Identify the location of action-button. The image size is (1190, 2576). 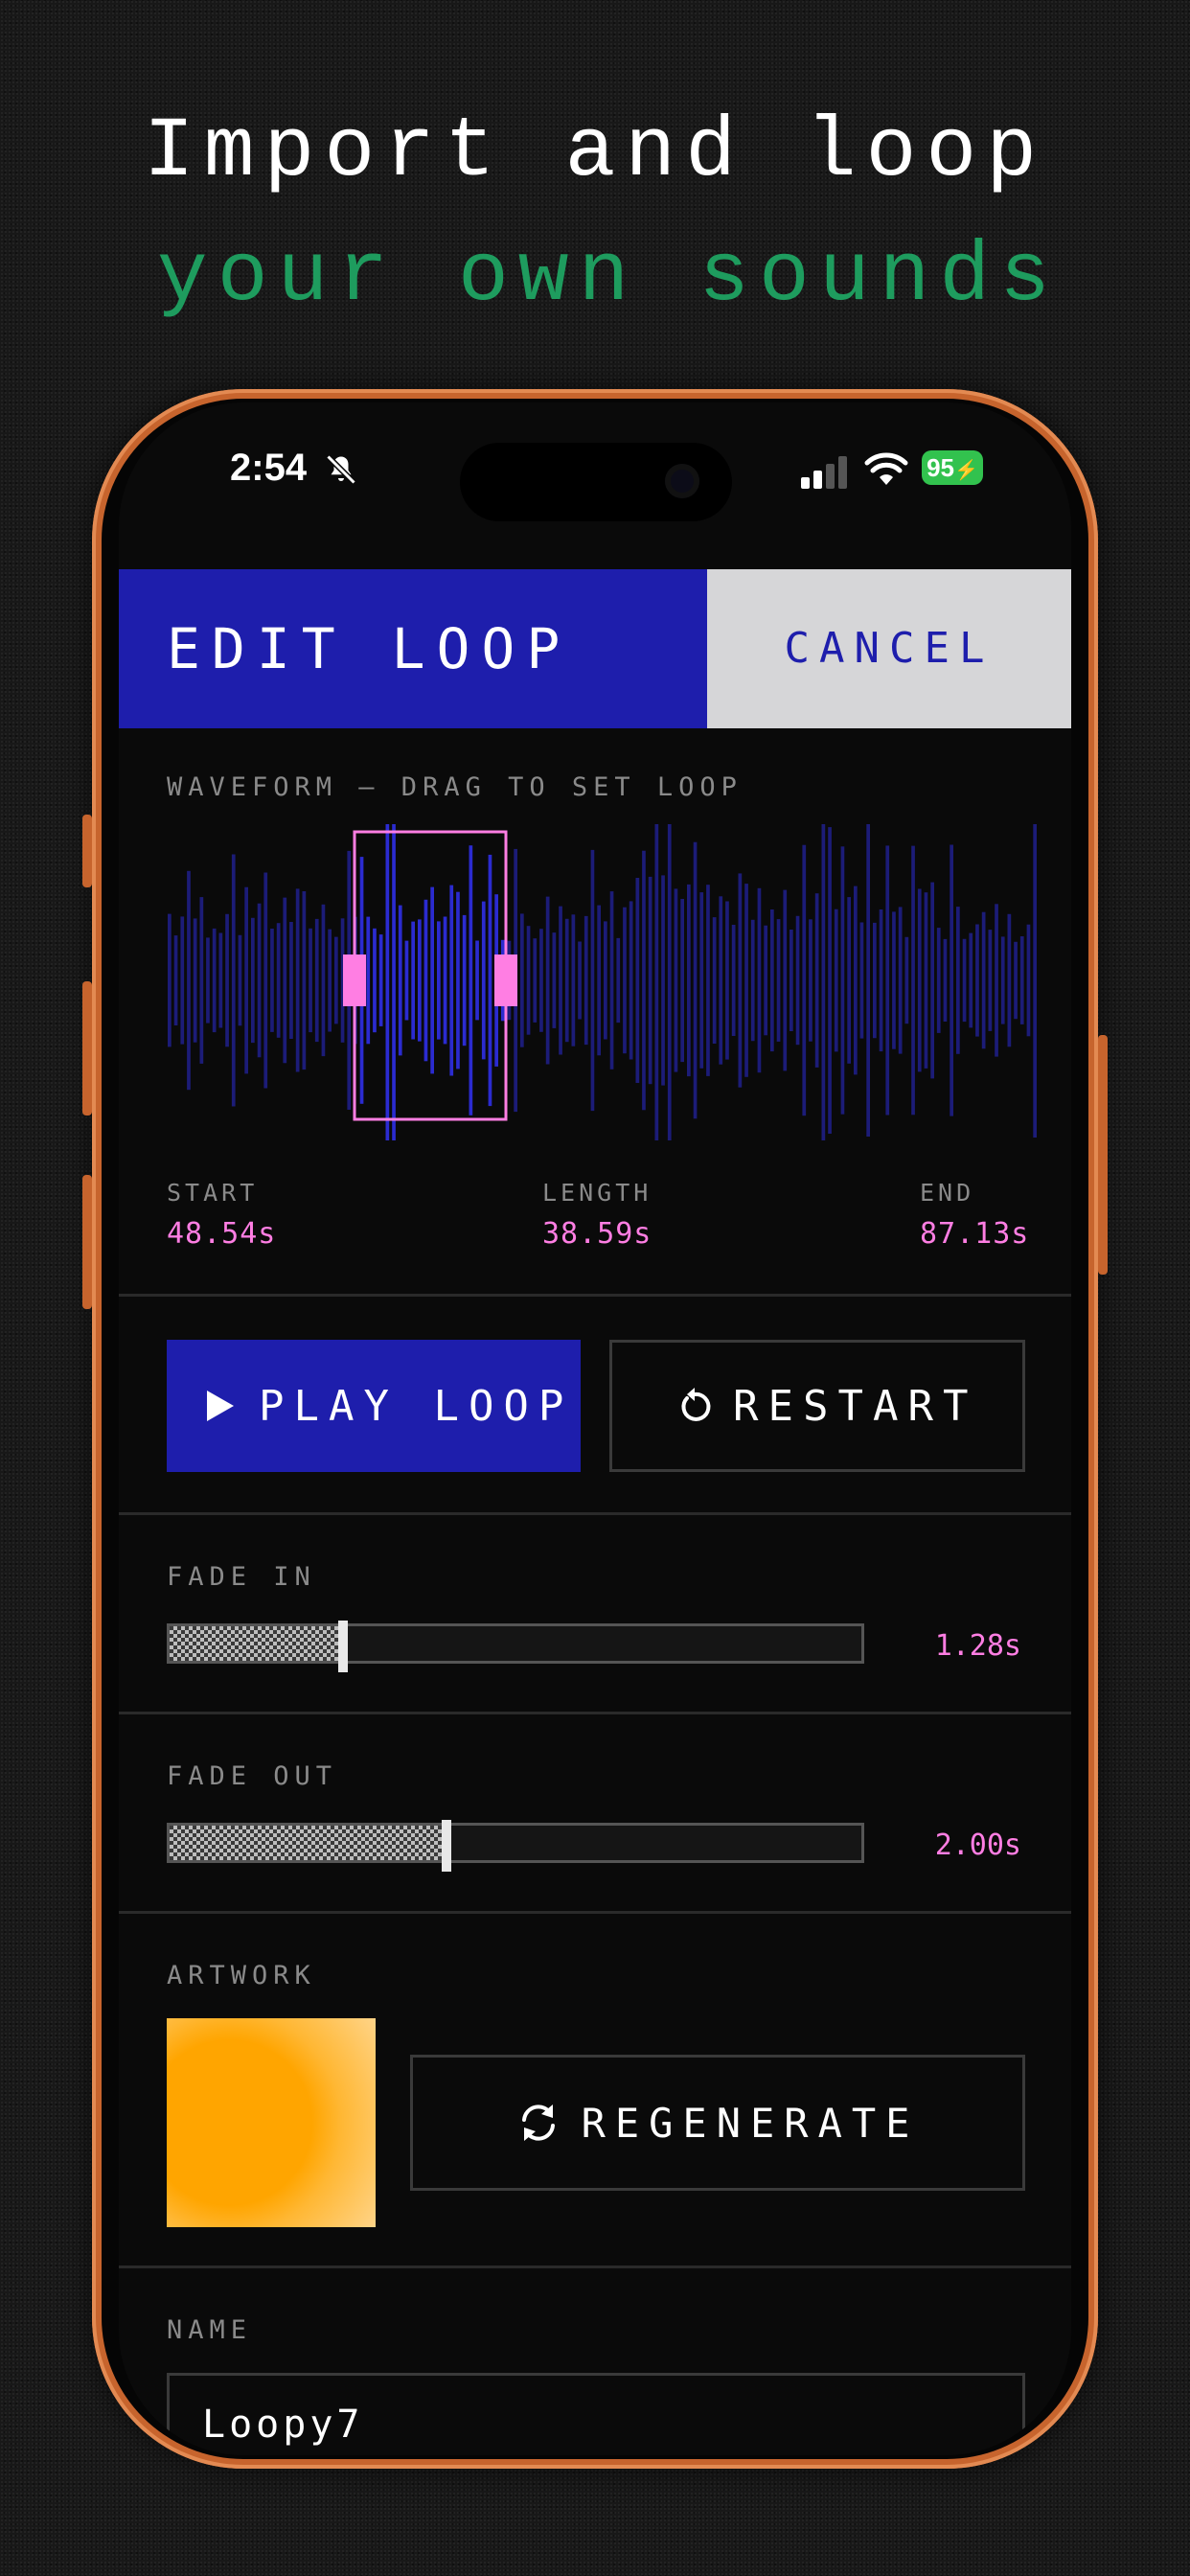
(87, 851).